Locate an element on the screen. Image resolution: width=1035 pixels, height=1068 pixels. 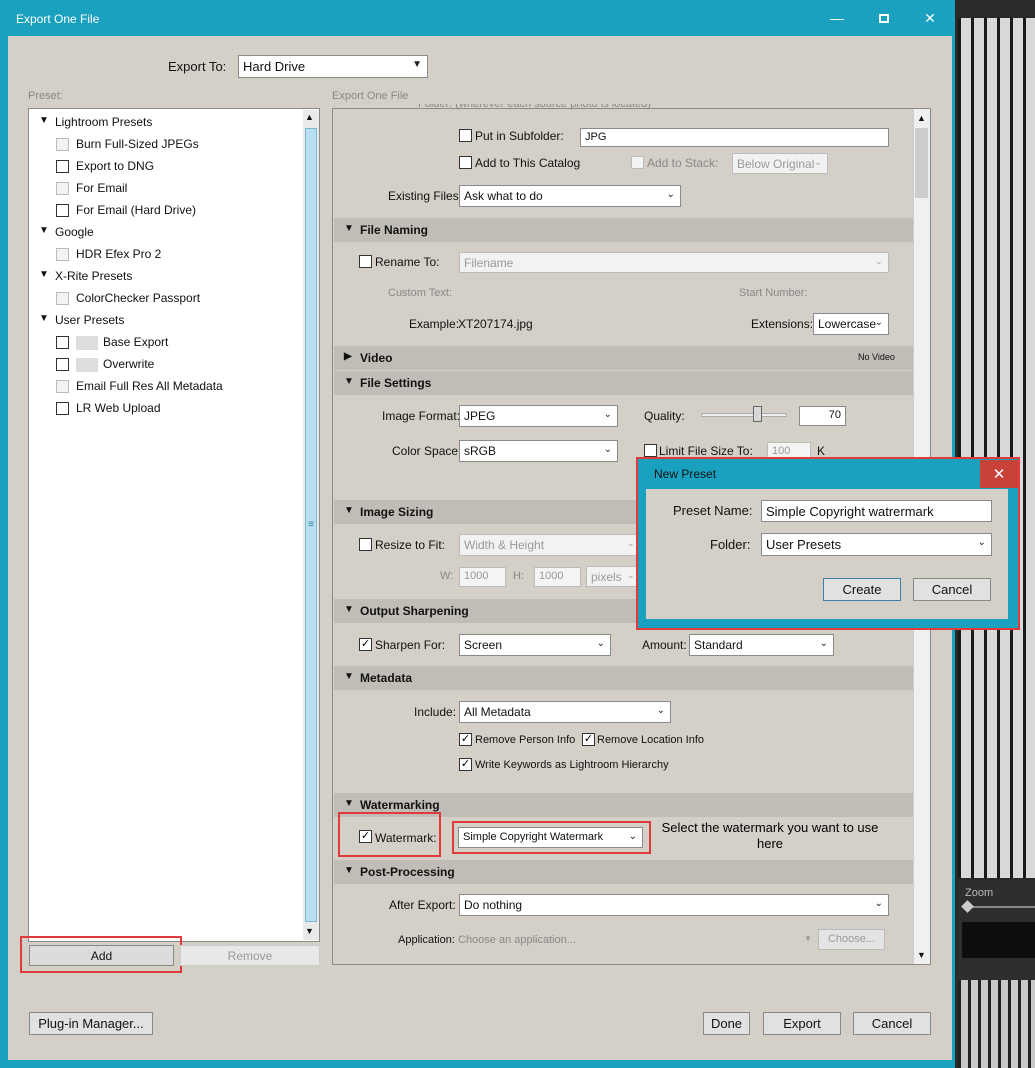
preset-item: Overwrite is located at coordinates (128, 364).